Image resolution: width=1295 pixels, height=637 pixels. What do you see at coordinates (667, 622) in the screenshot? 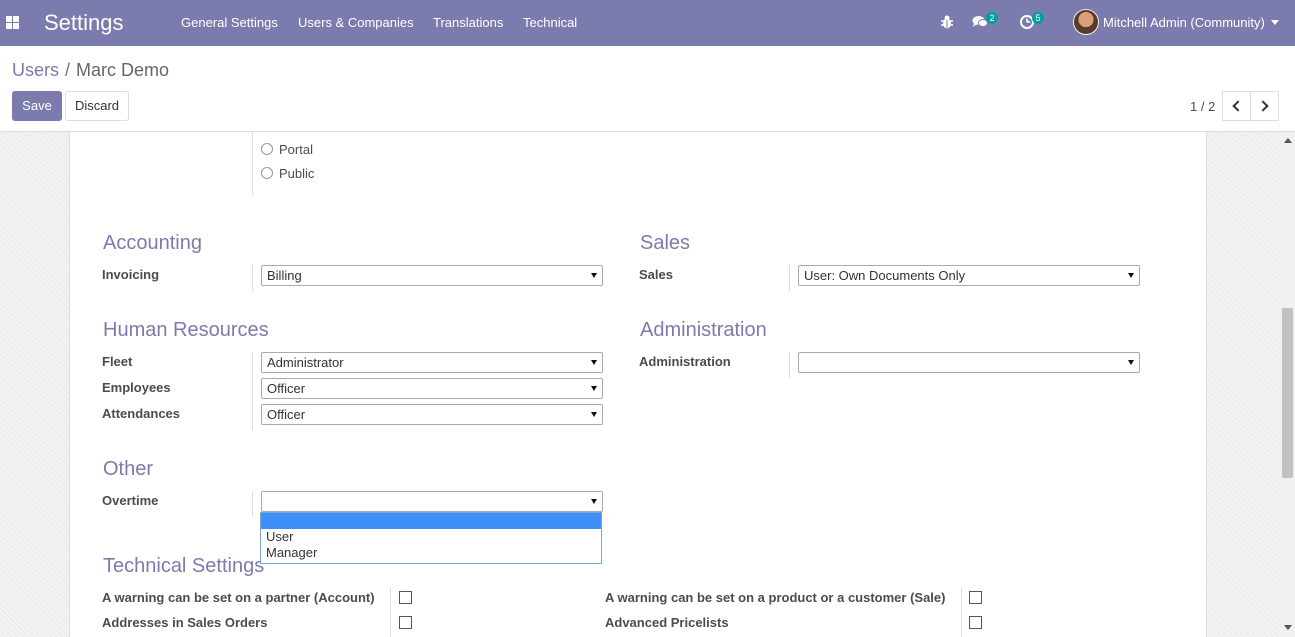
I see `field-label-advanced-pricelists: Advanced Pricelists` at bounding box center [667, 622].